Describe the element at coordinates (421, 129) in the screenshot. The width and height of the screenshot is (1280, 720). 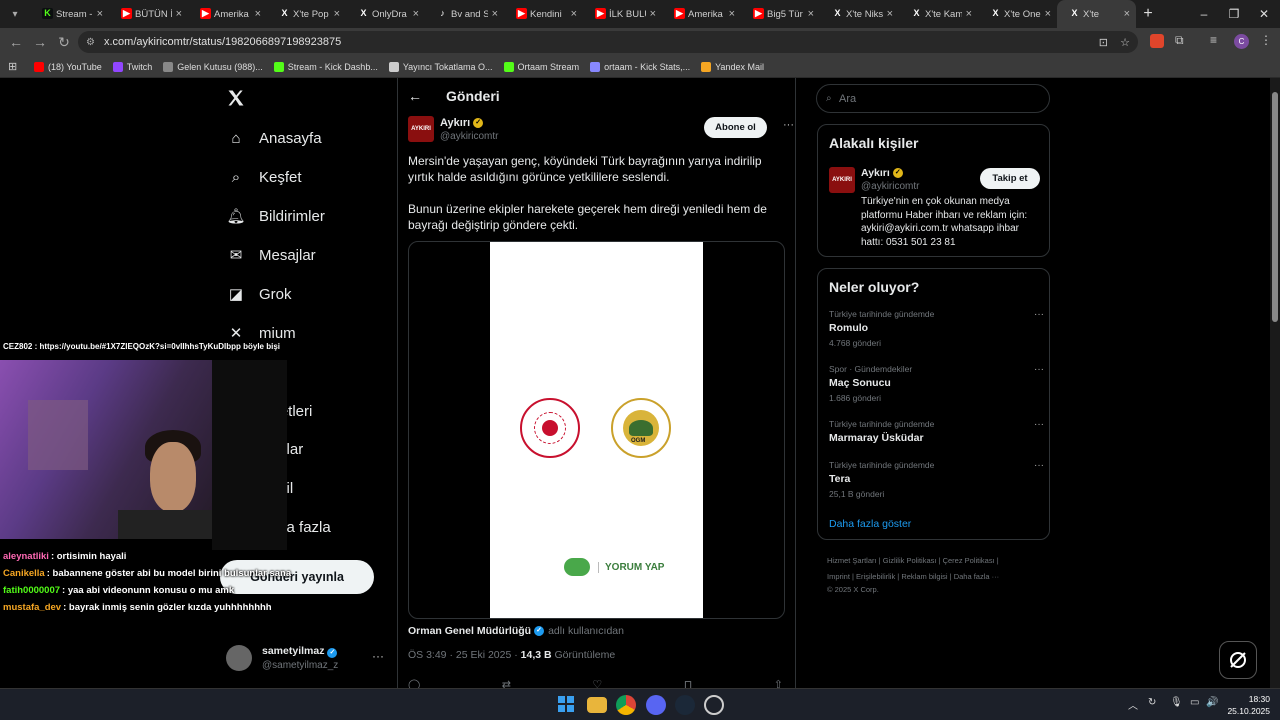
I see `author-avatar: AYKIRI` at that location.